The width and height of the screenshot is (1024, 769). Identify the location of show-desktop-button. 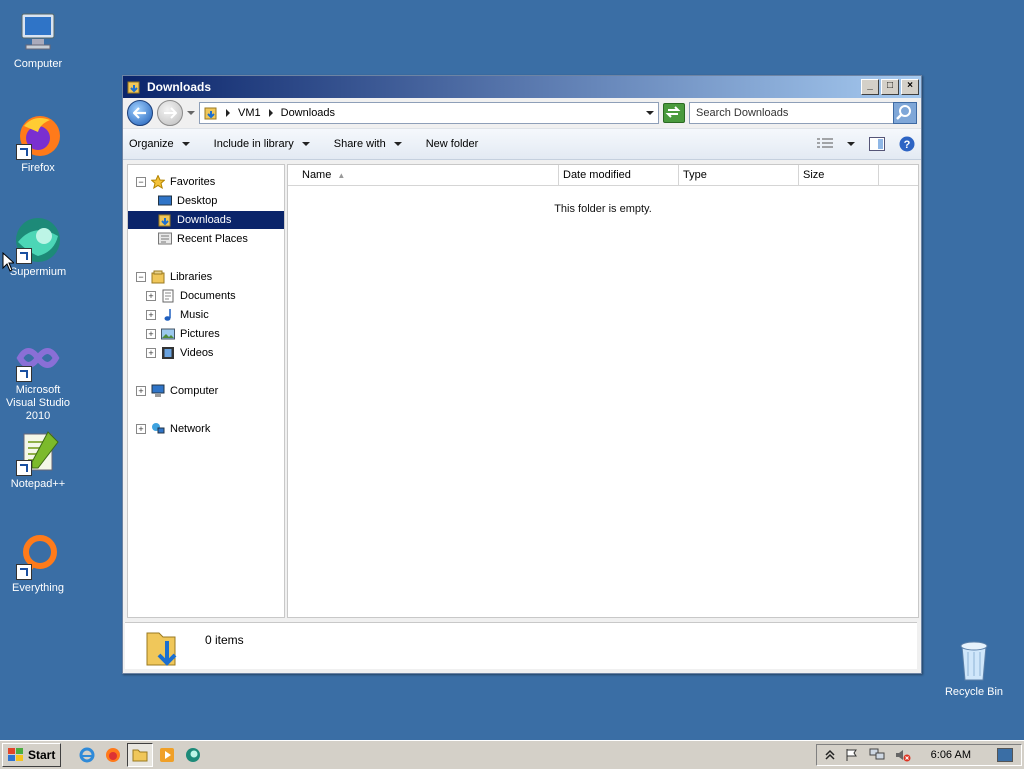
(1005, 755).